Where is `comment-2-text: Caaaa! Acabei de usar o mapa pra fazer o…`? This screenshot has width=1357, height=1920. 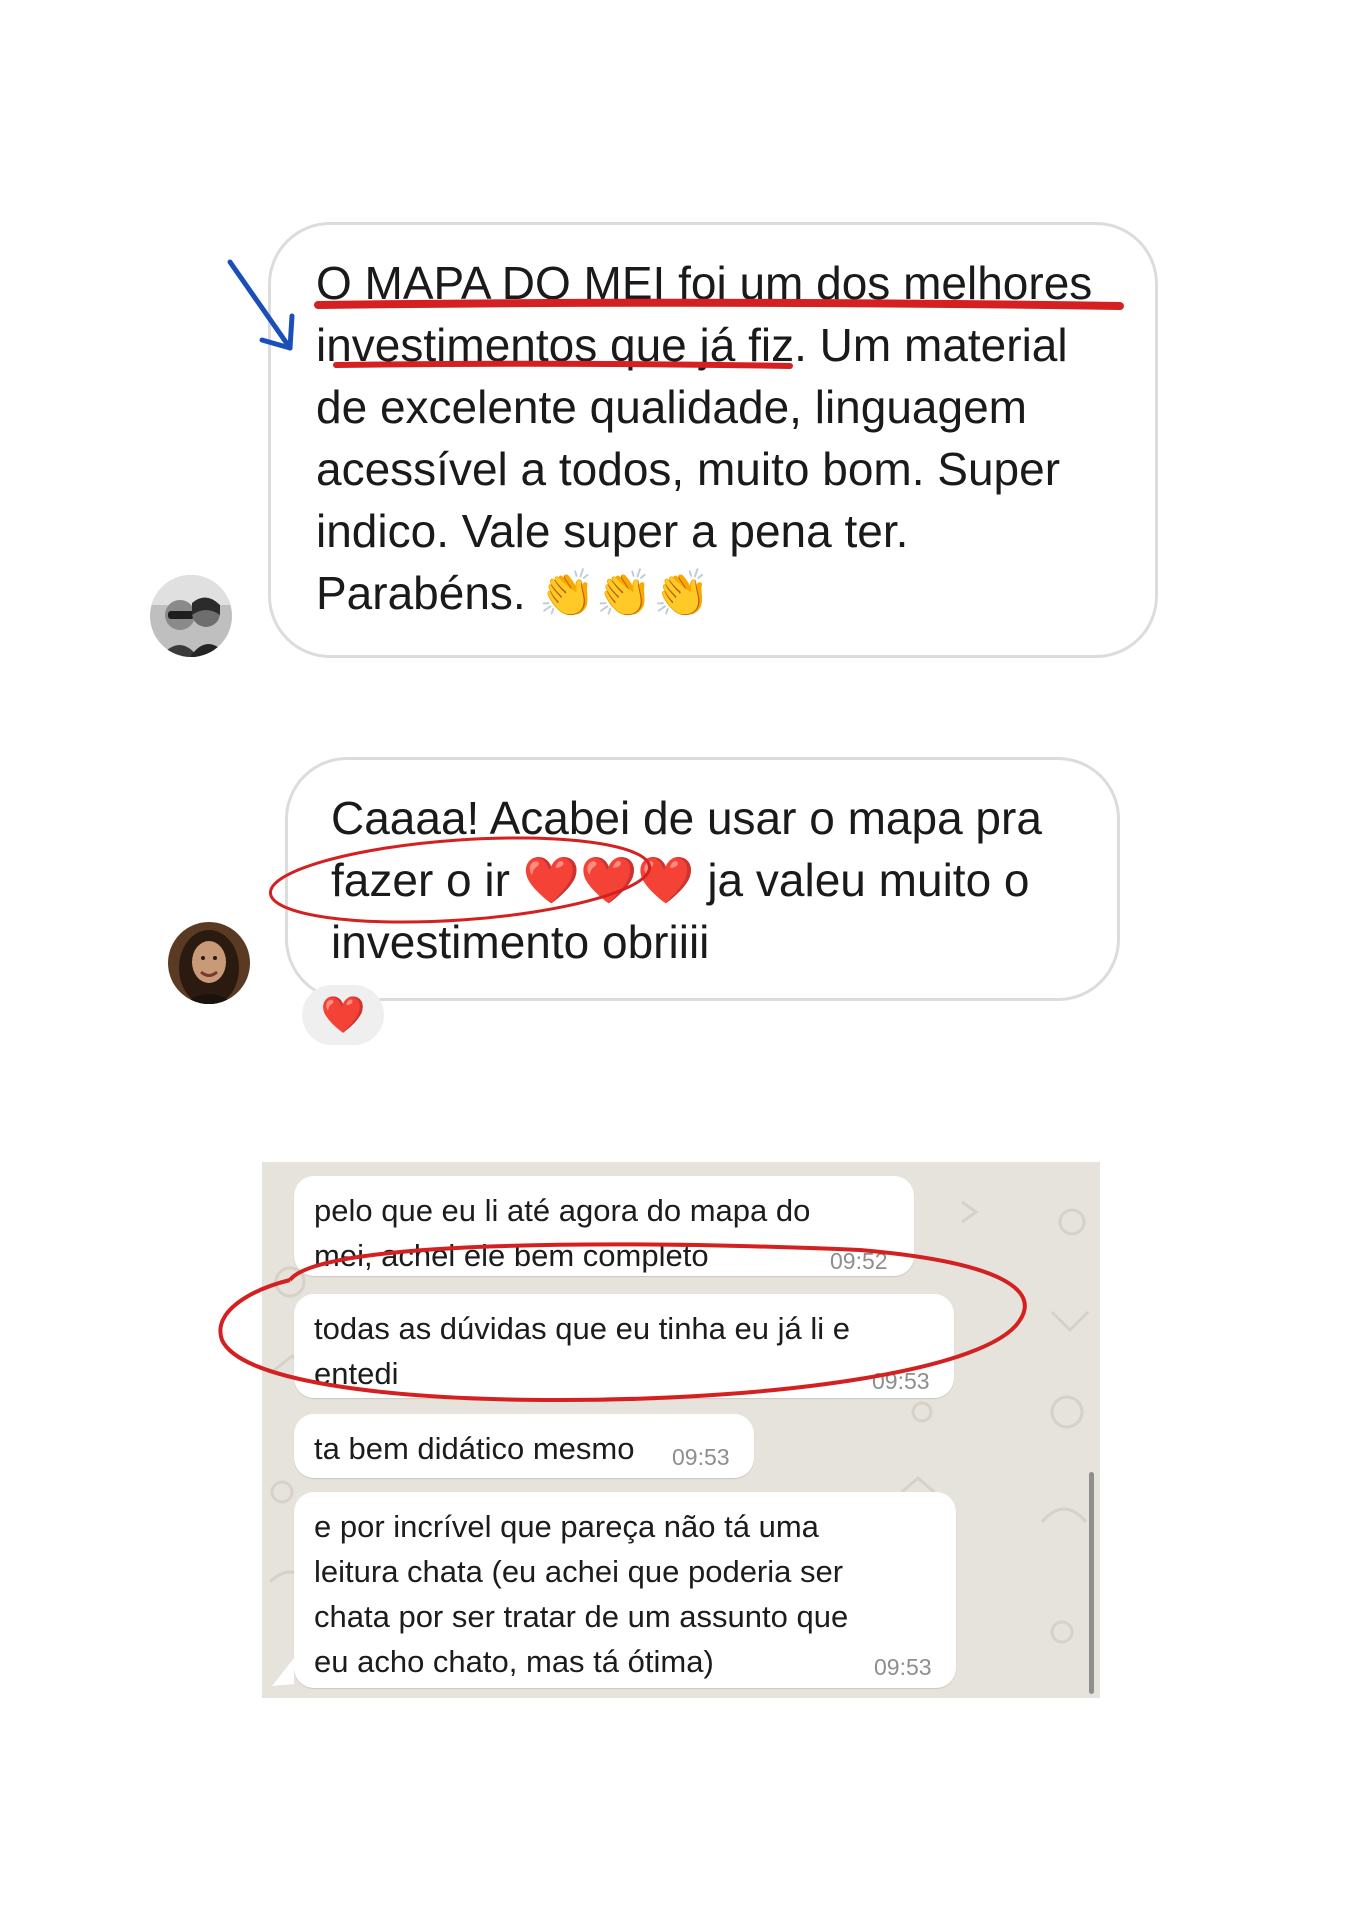 comment-2-text: Caaaa! Acabei de usar o mapa pra fazer o… is located at coordinates (686, 880).